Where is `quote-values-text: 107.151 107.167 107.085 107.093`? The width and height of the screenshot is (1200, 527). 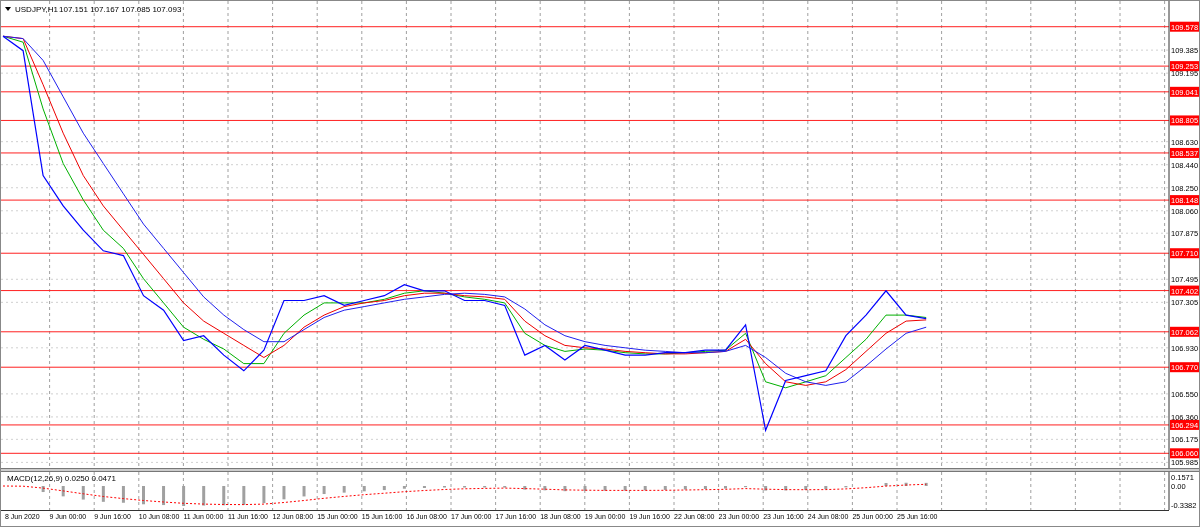 quote-values-text: 107.151 107.167 107.085 107.093 is located at coordinates (120, 9).